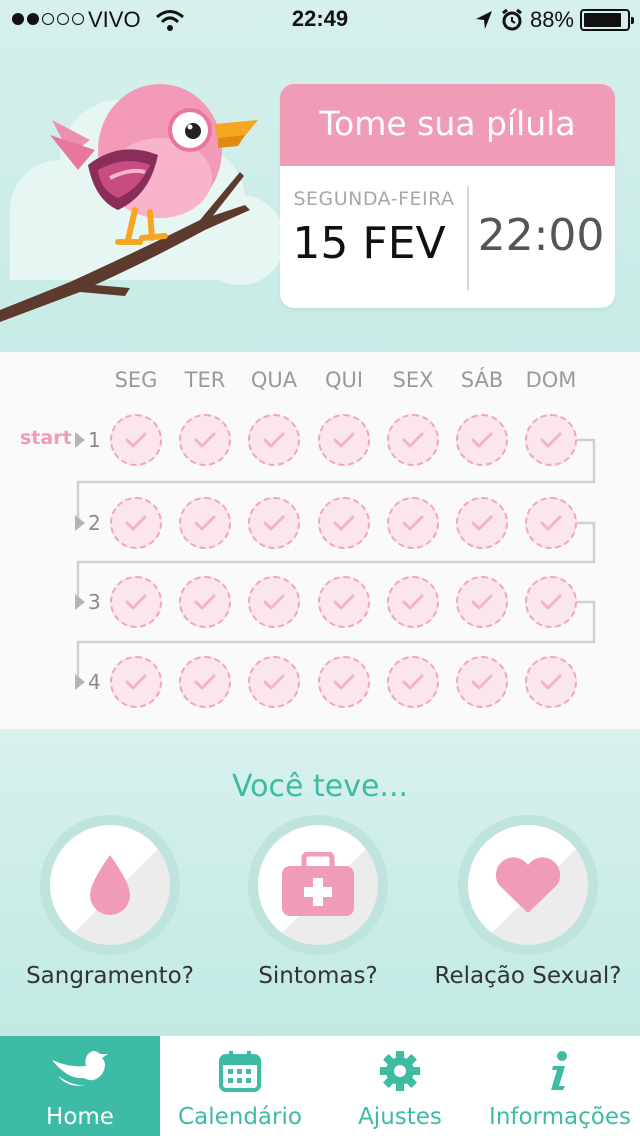 The image size is (640, 1136). Describe the element at coordinates (94, 523) in the screenshot. I see `week-number: 2` at that location.